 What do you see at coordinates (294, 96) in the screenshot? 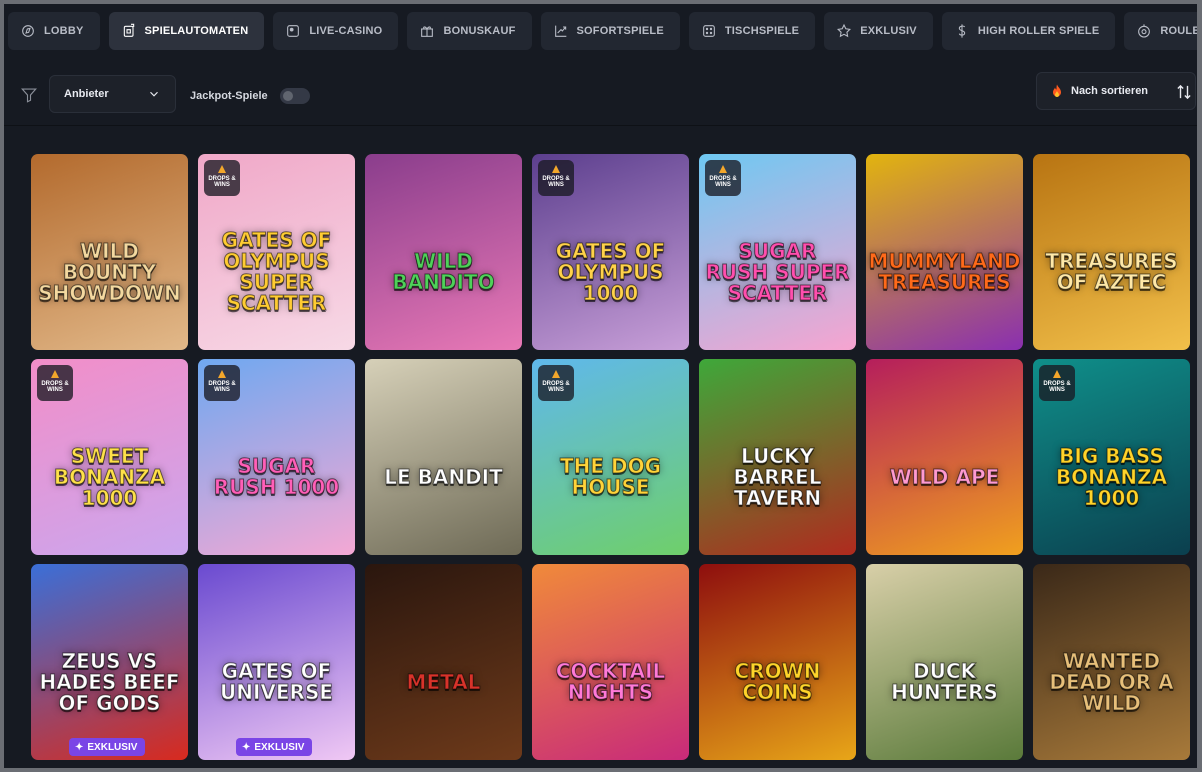
I see `jackpot-toggle` at bounding box center [294, 96].